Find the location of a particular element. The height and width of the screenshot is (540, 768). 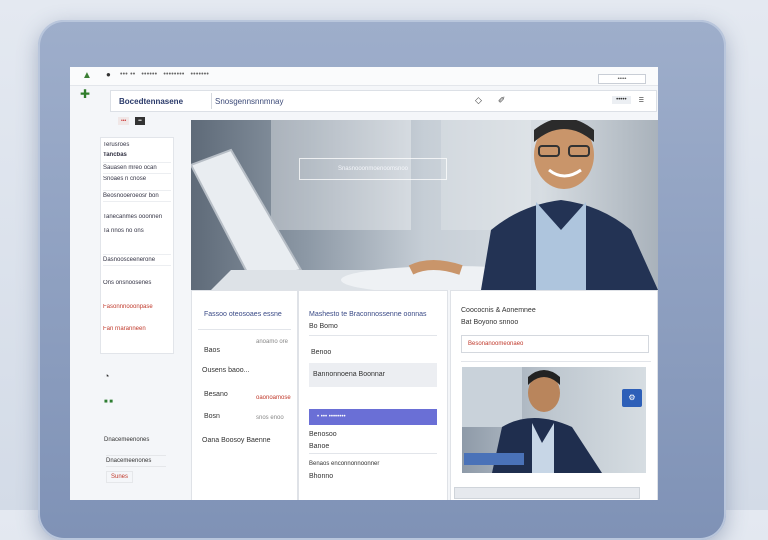

action-row: Bo Bomo is located at coordinates (323, 326).